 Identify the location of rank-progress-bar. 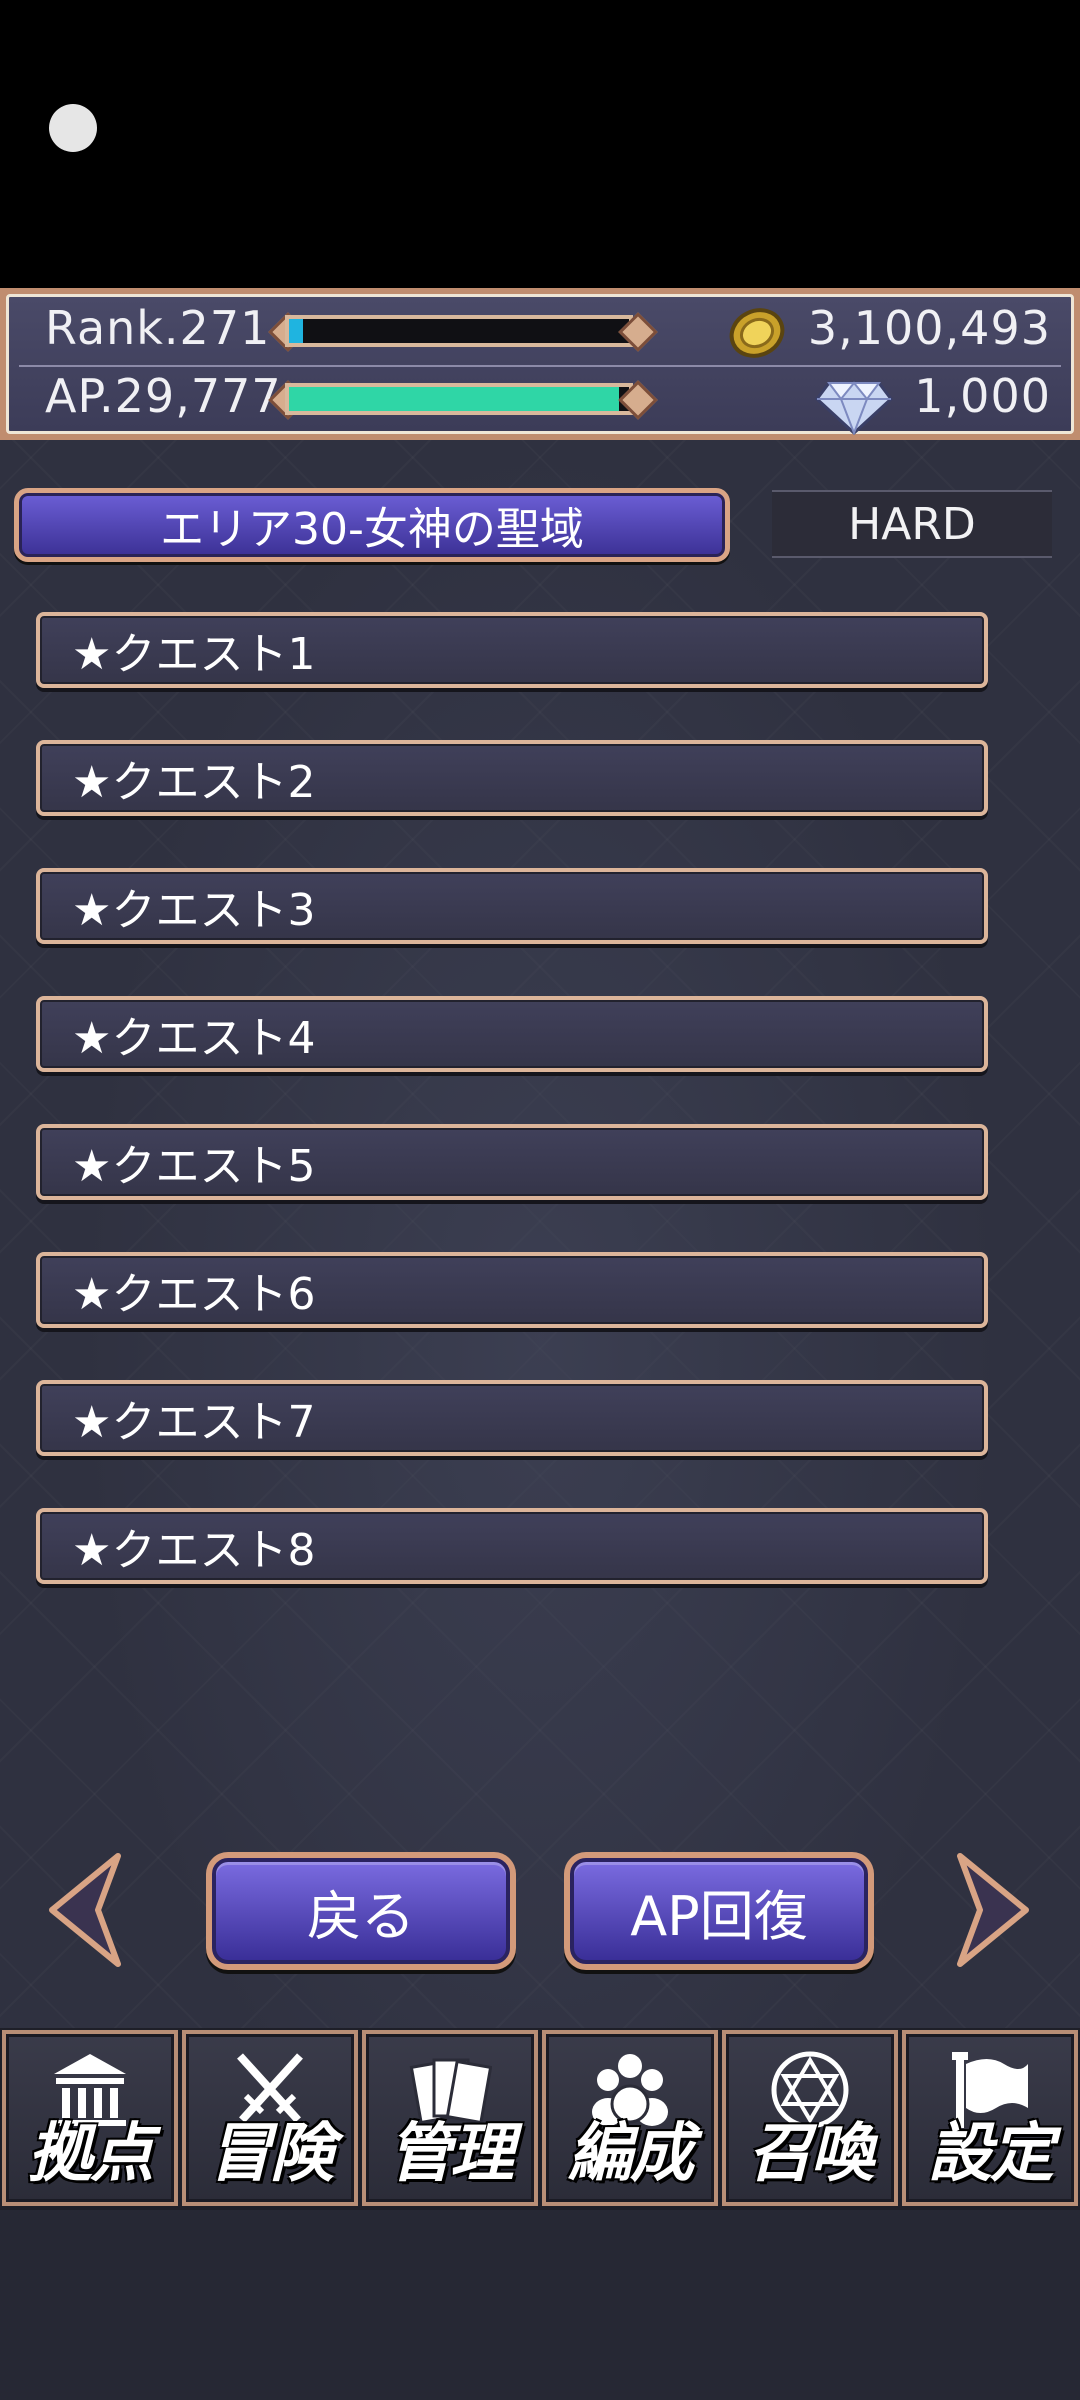
(459, 331).